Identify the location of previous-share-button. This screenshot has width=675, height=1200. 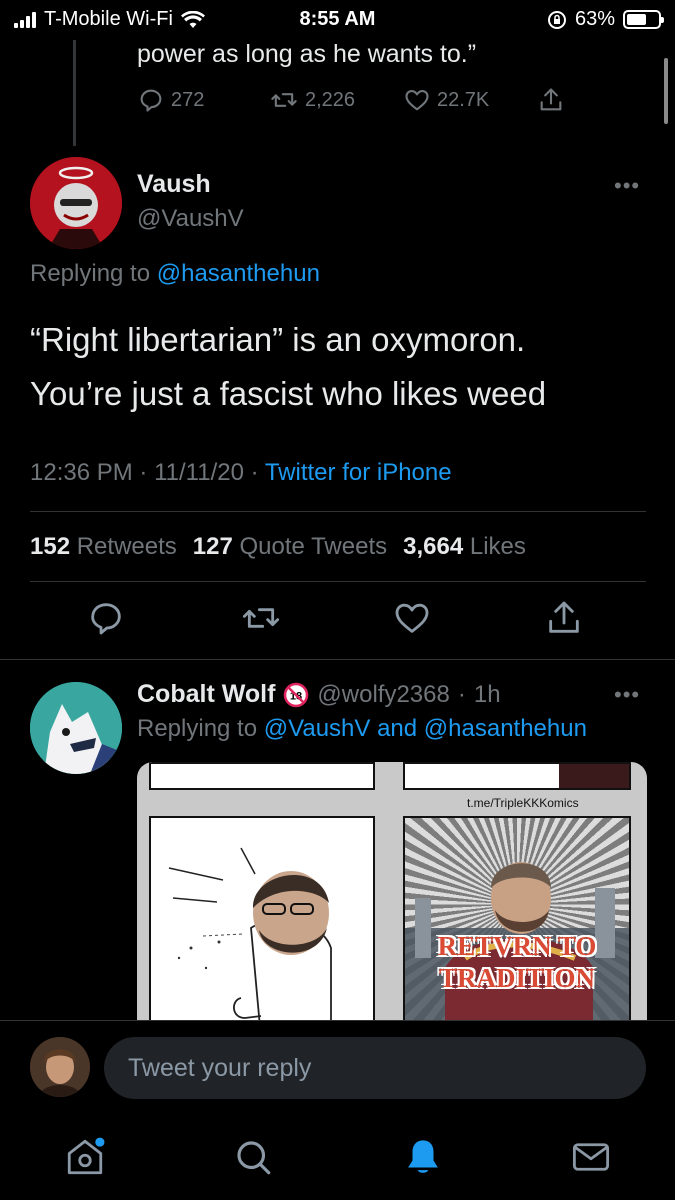
(551, 100).